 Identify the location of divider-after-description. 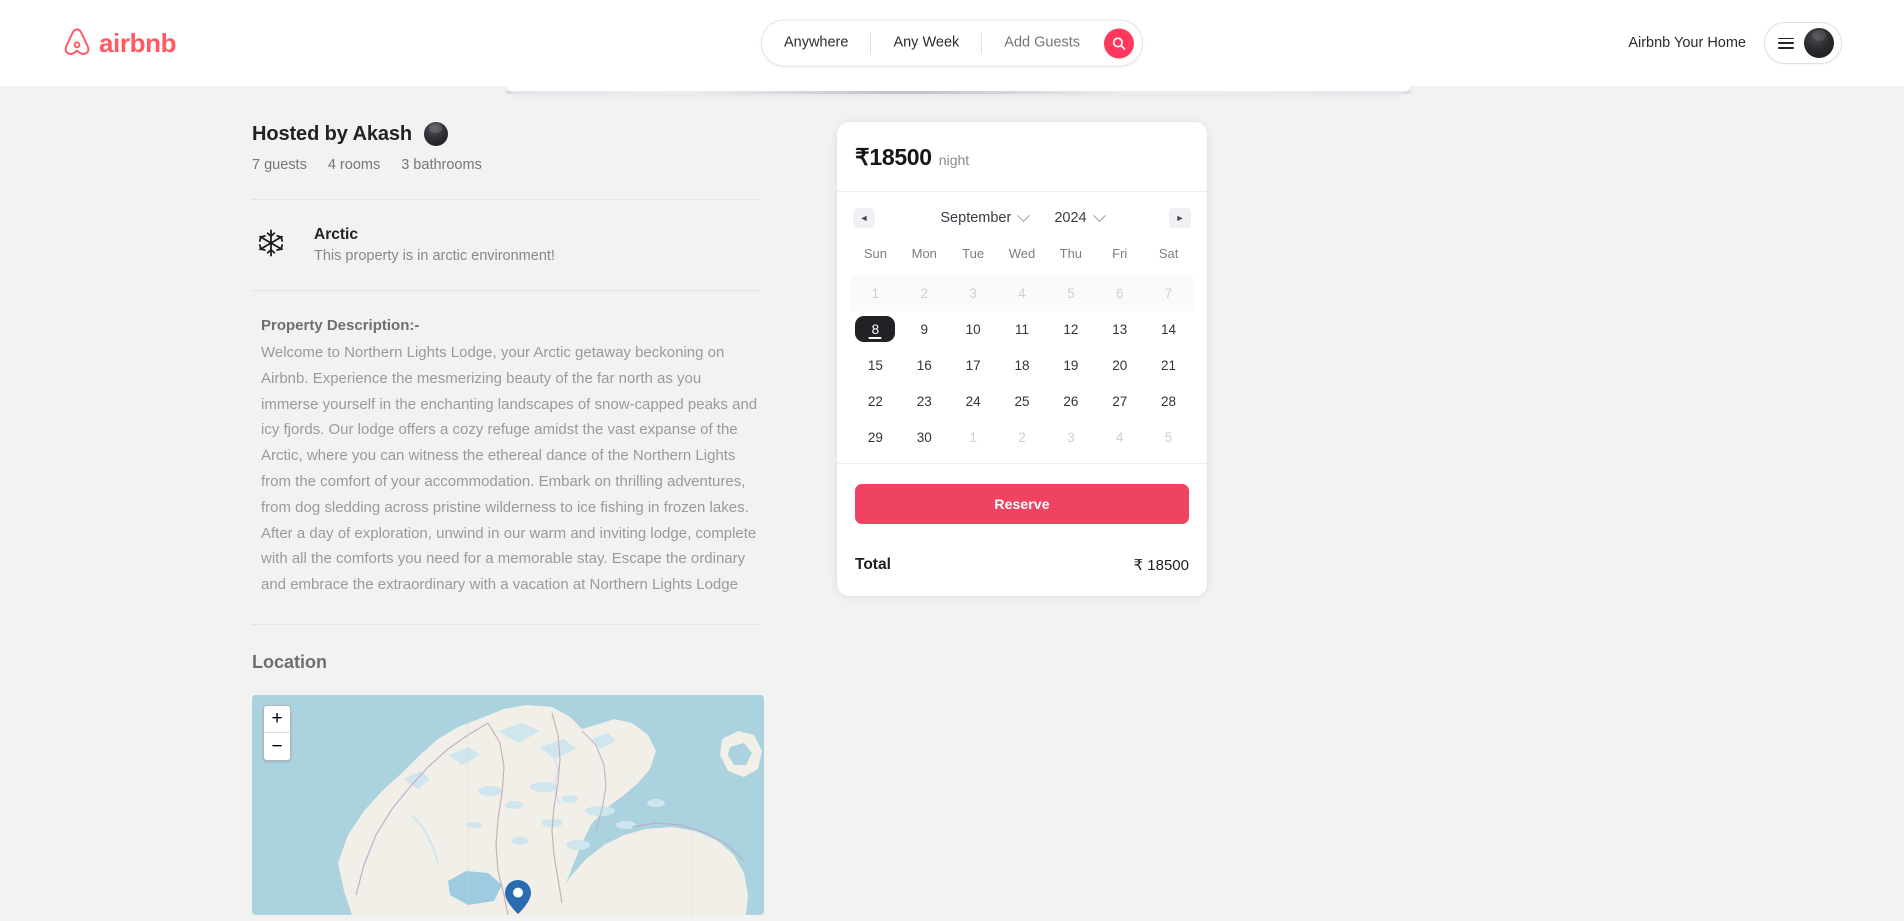
(507, 624).